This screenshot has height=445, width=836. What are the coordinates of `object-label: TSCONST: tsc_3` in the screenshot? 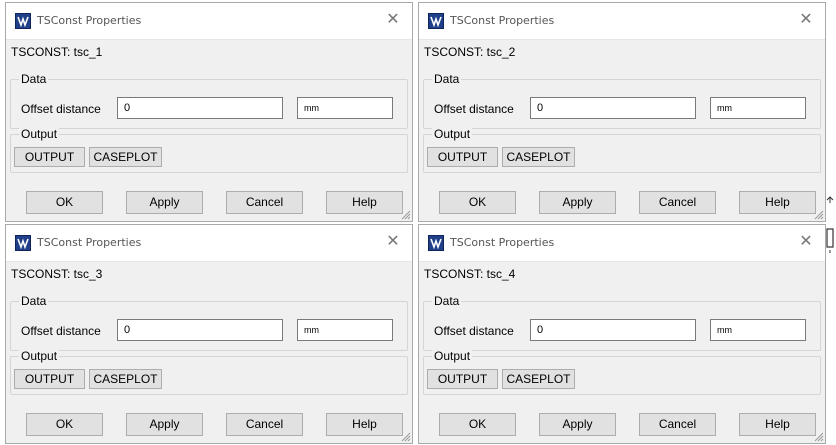 It's located at (57, 274).